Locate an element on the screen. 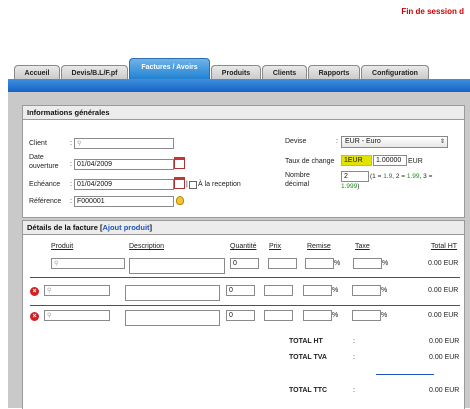 This screenshot has height=409, width=470. col-description: Description is located at coordinates (147, 246).